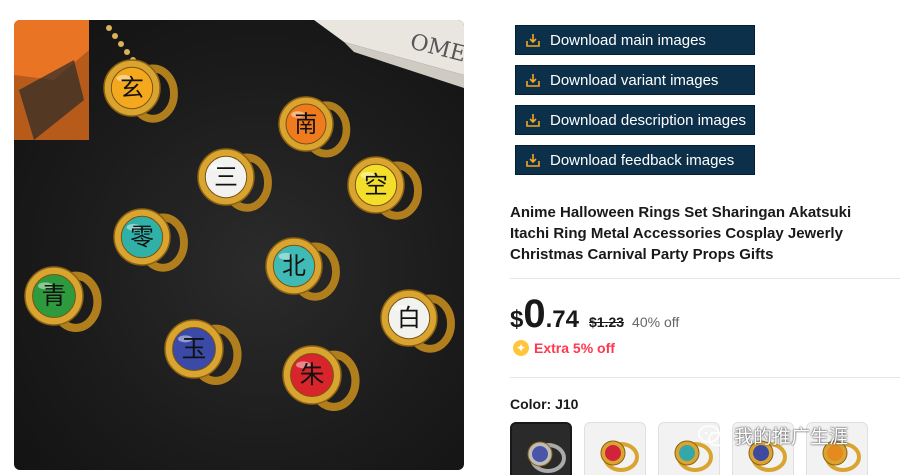 Image resolution: width=901 pixels, height=475 pixels. I want to click on download-variant-images-button: Download variant images, so click(635, 80).